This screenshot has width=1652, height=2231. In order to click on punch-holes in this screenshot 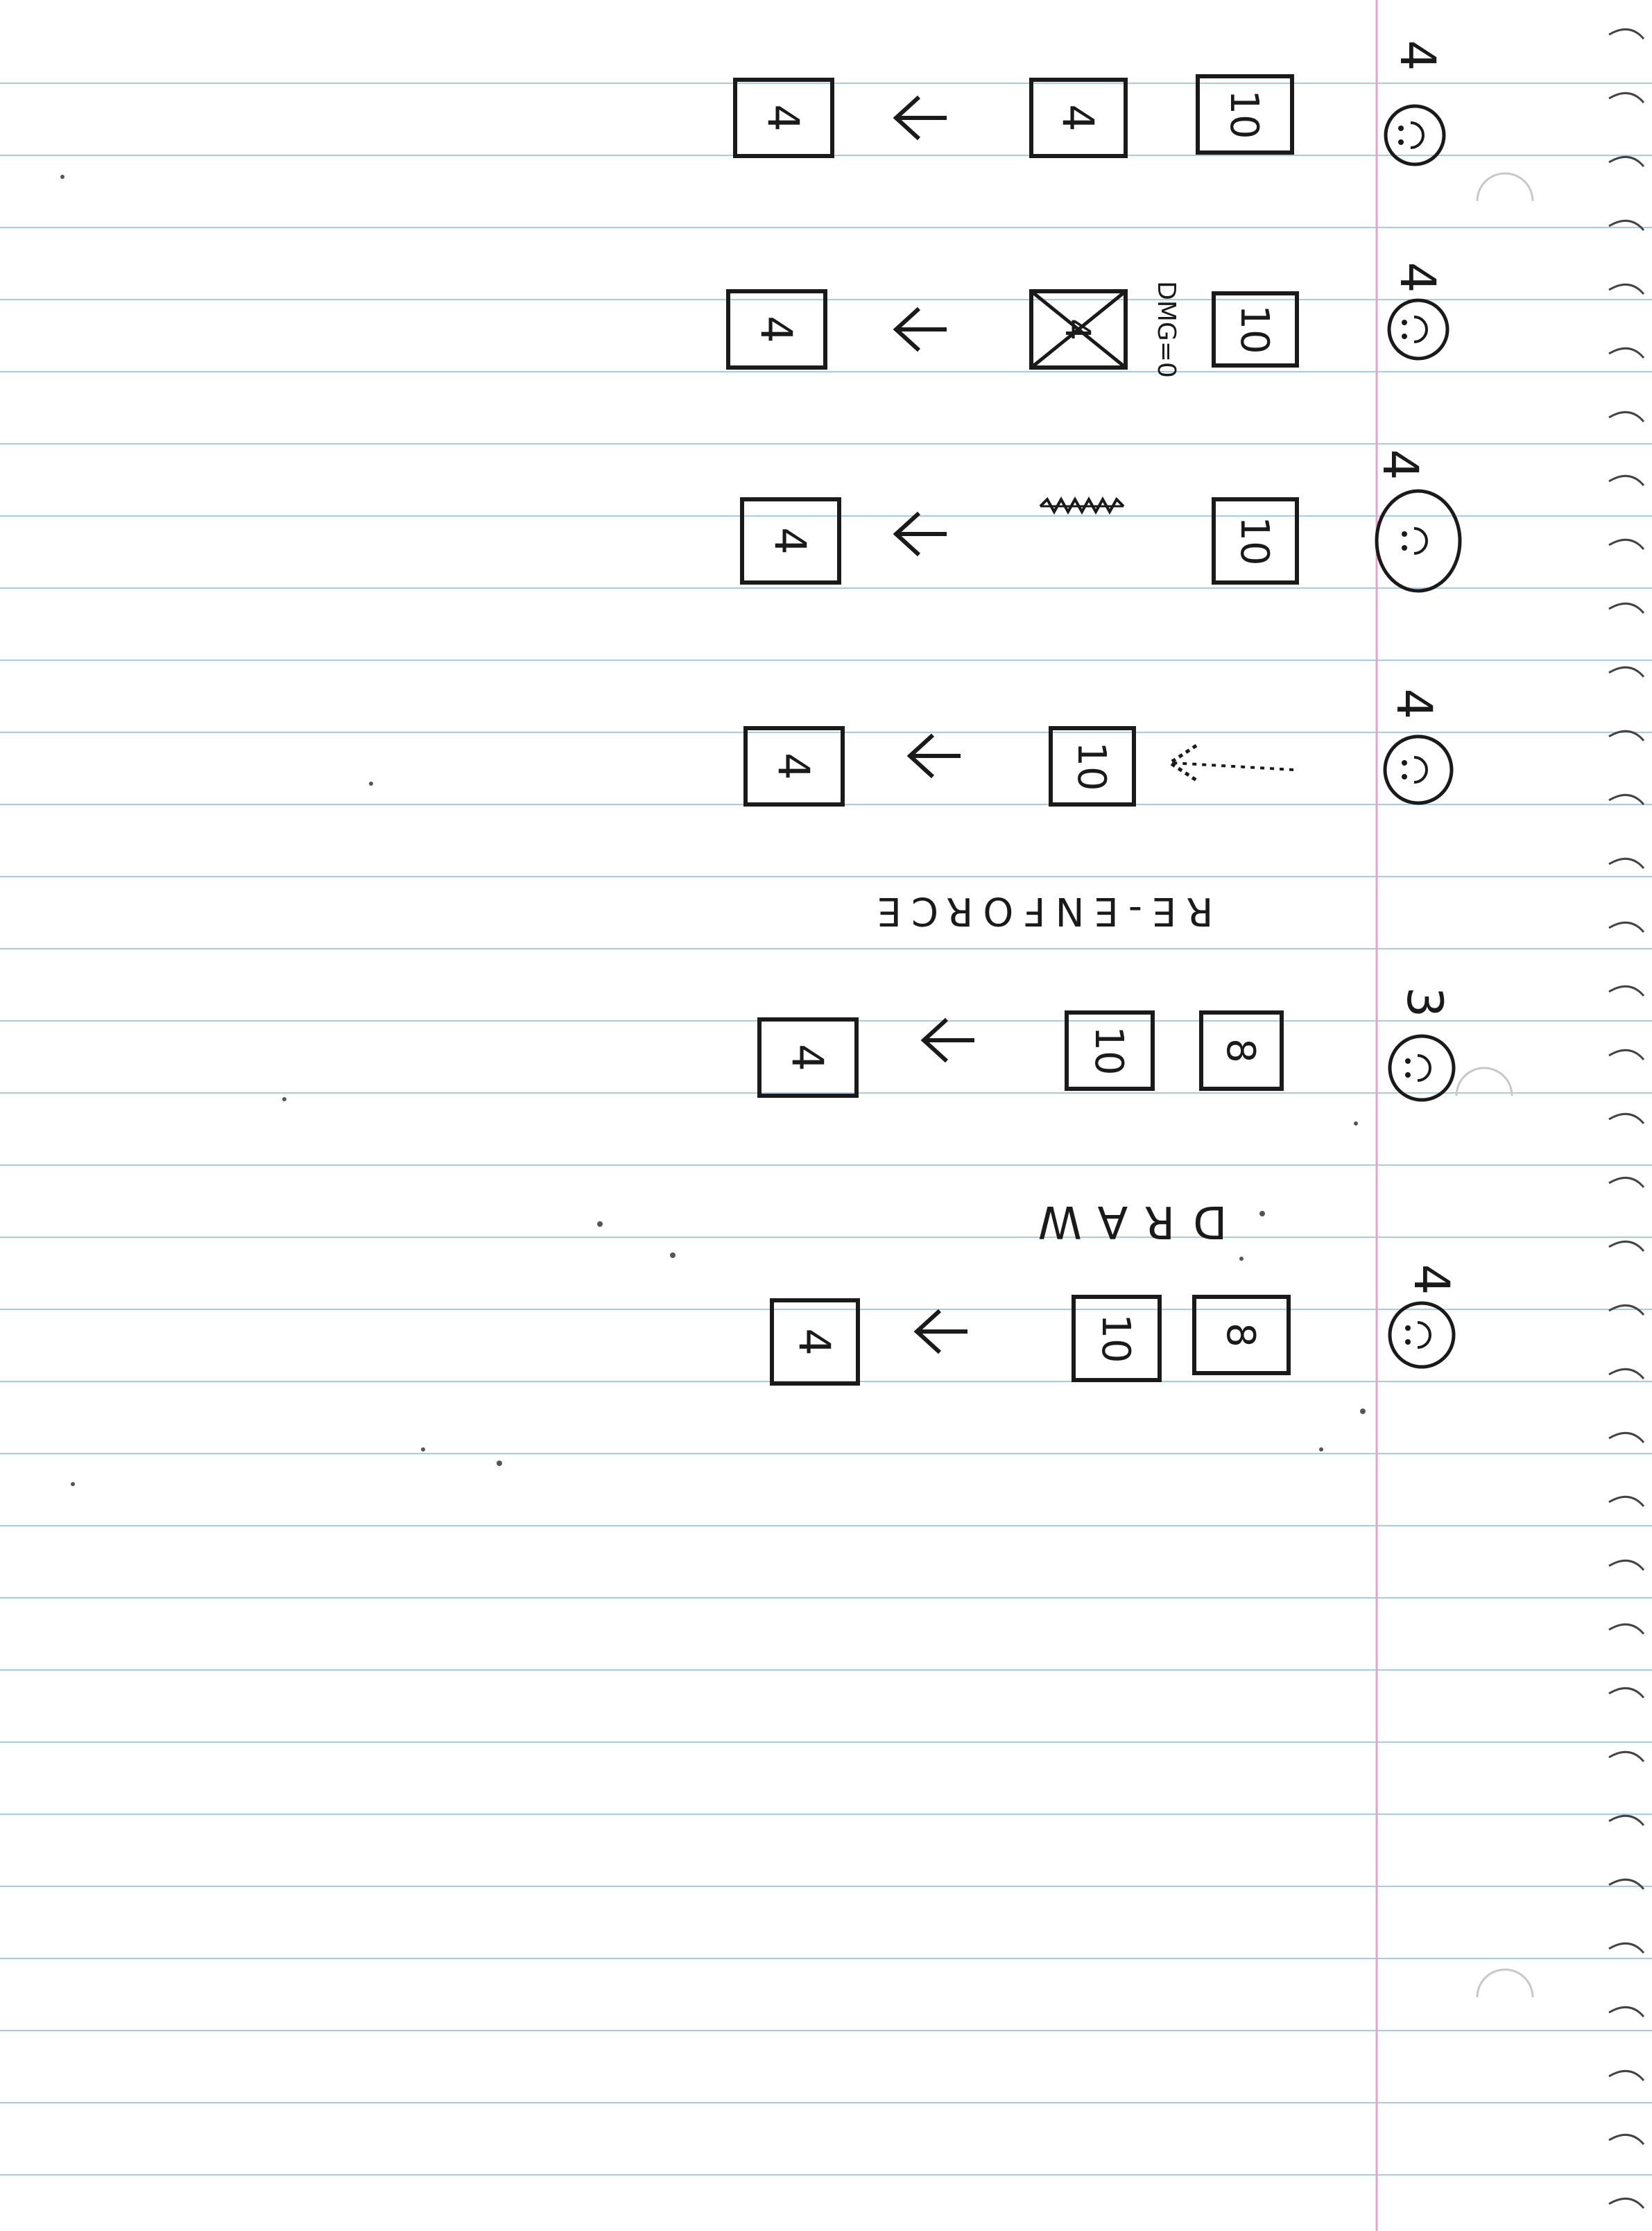, I will do `click(1494, 1085)`.